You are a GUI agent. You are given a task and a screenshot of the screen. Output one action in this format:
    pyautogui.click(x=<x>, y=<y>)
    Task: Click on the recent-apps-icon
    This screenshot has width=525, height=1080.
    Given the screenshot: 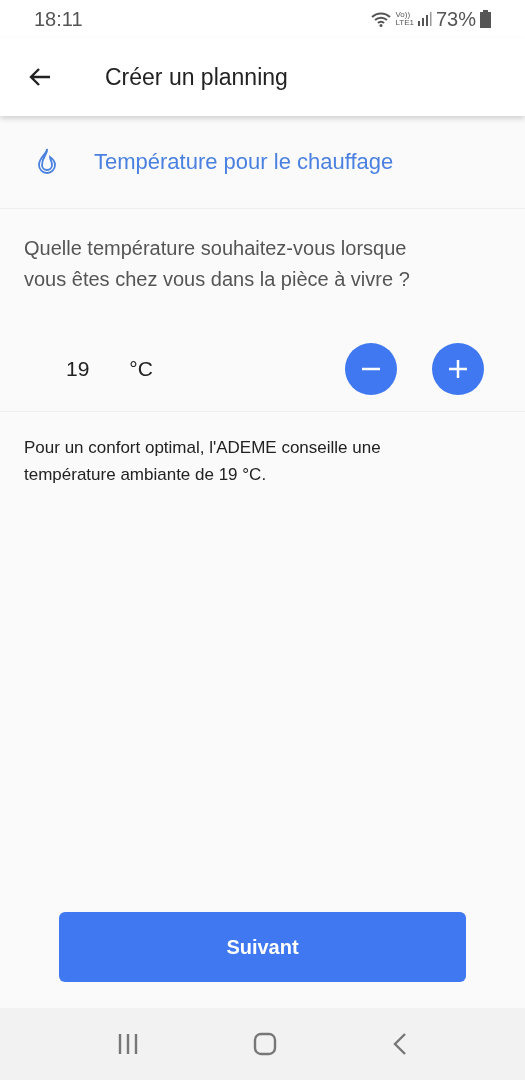 What is the action you would take?
    pyautogui.click(x=128, y=1044)
    